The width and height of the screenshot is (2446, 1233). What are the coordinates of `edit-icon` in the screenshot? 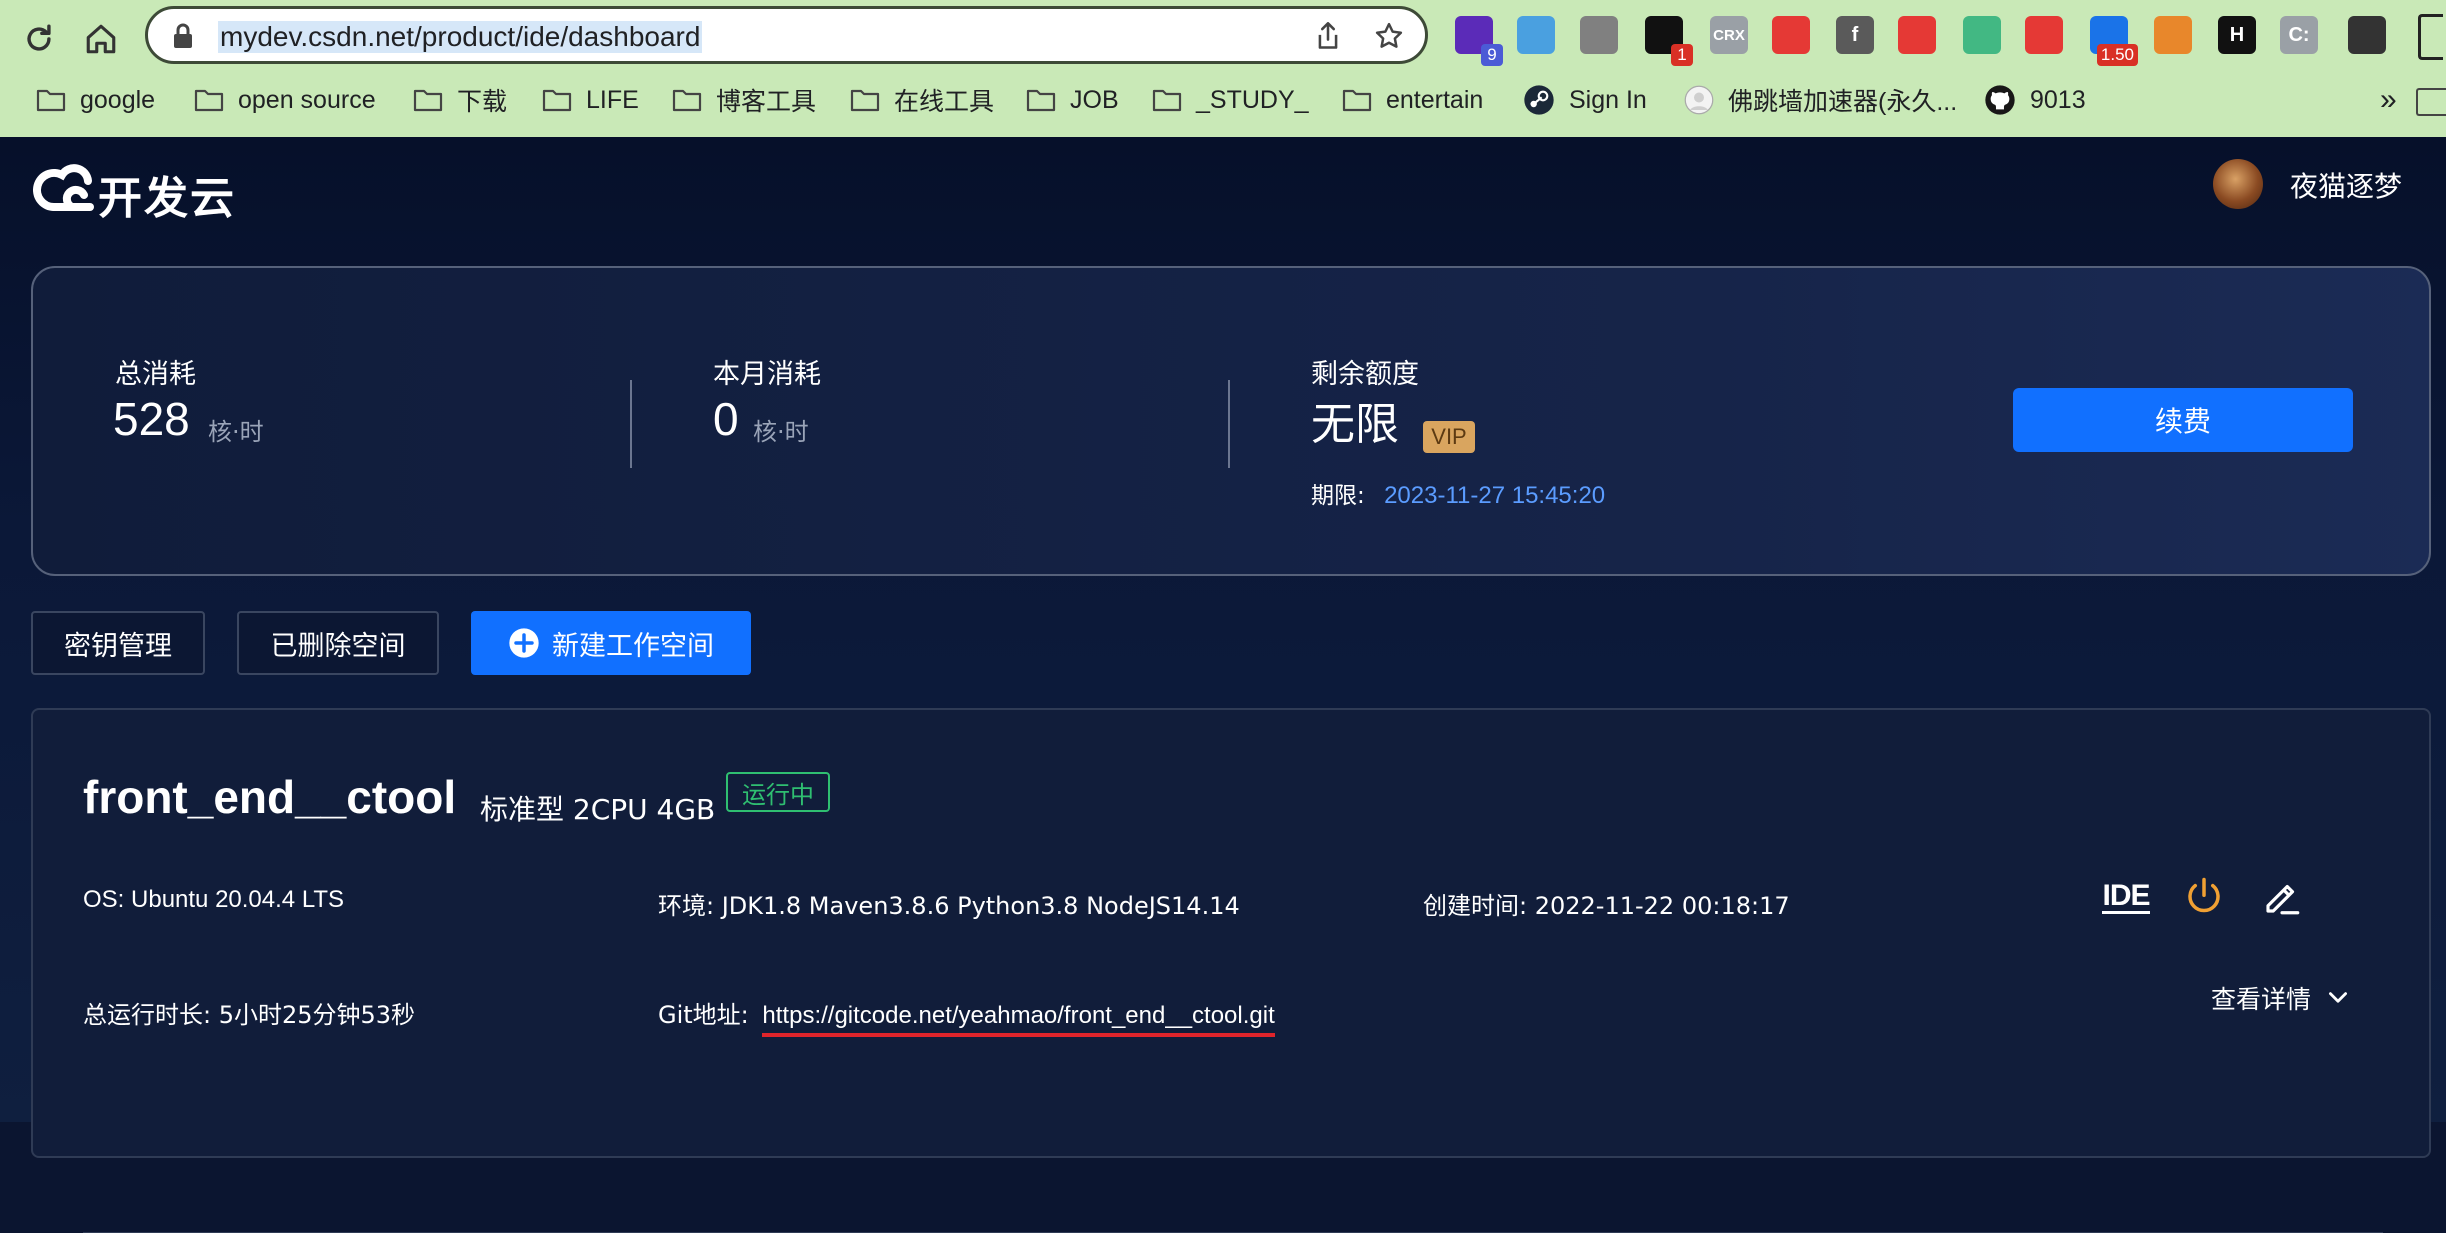 It's located at (2283, 899).